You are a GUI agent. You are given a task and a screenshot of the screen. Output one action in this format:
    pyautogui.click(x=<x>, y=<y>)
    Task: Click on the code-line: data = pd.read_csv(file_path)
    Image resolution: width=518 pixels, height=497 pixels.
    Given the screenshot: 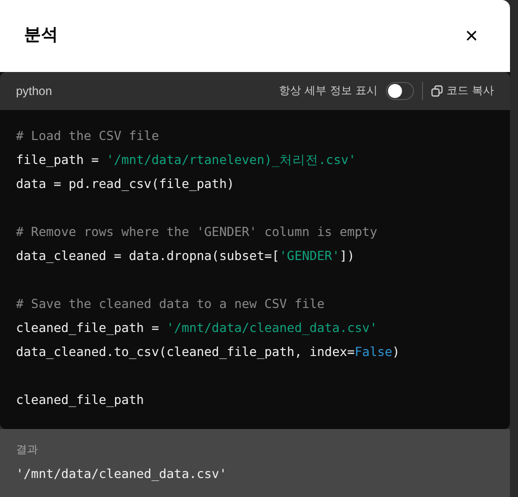 What is the action you would take?
    pyautogui.click(x=126, y=184)
    